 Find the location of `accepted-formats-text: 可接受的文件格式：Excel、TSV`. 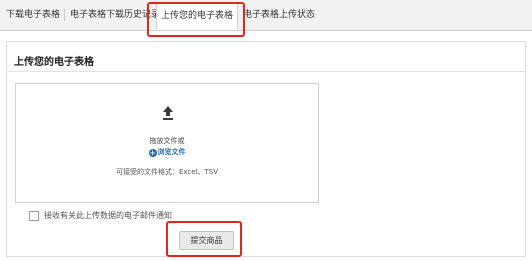

accepted-formats-text: 可接受的文件格式：Excel、TSV is located at coordinates (167, 172).